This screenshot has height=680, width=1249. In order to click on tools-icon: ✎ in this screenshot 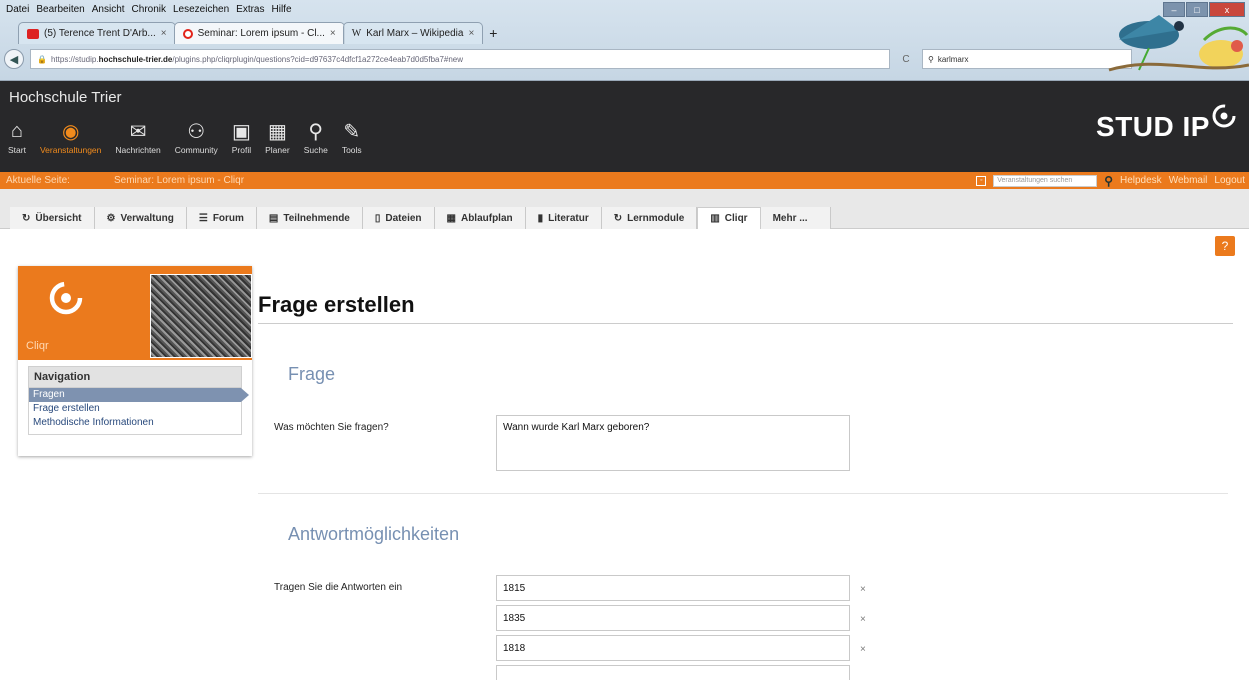, I will do `click(352, 131)`.